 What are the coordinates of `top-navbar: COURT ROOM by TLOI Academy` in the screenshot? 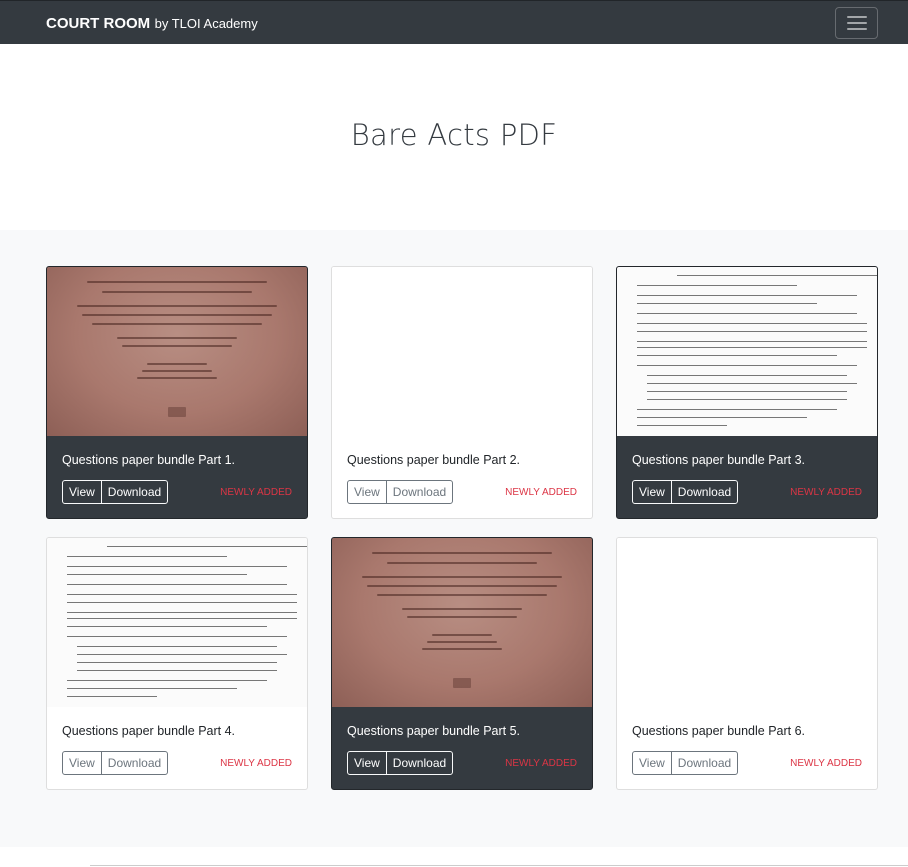 It's located at (454, 22).